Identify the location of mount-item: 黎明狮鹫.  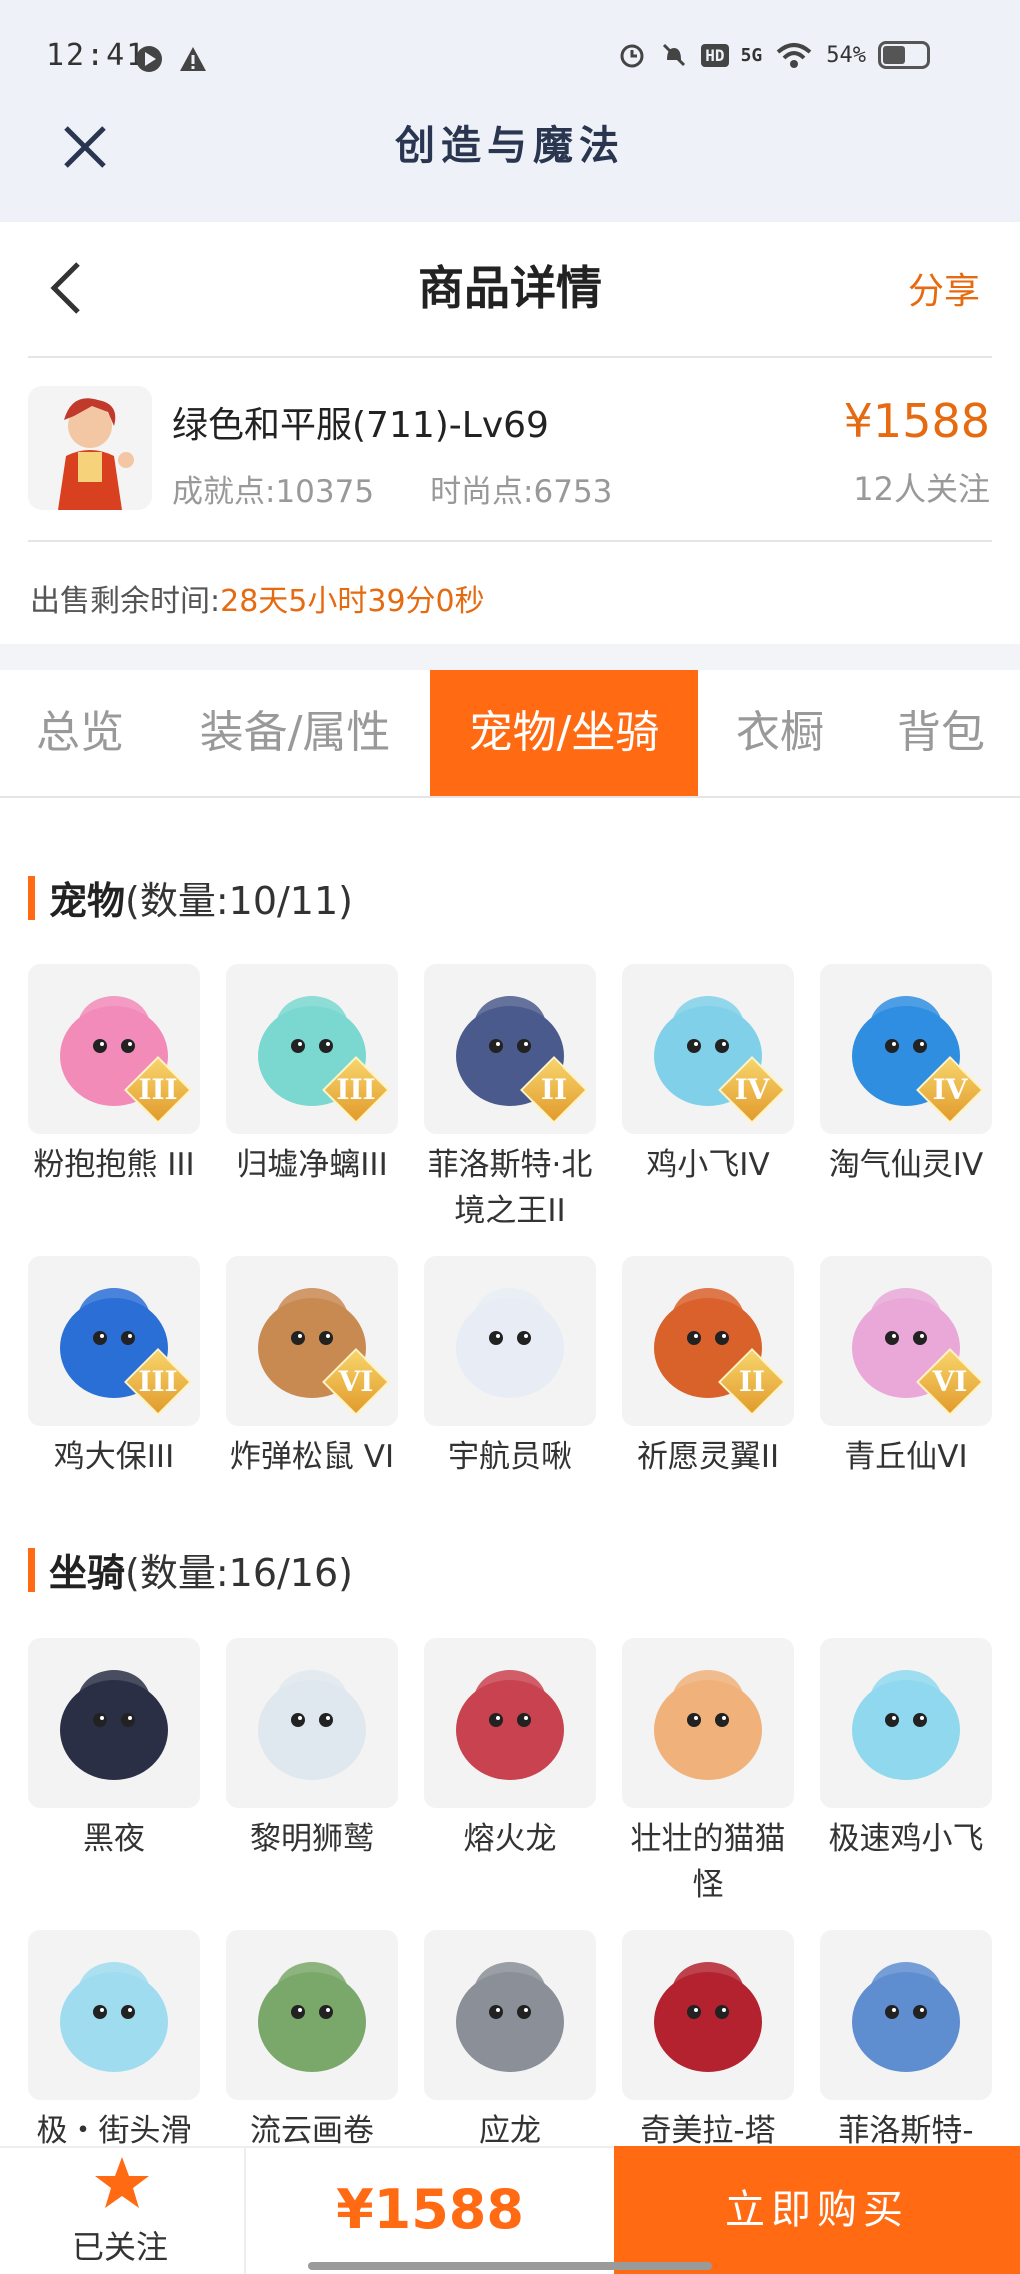
(312, 1773).